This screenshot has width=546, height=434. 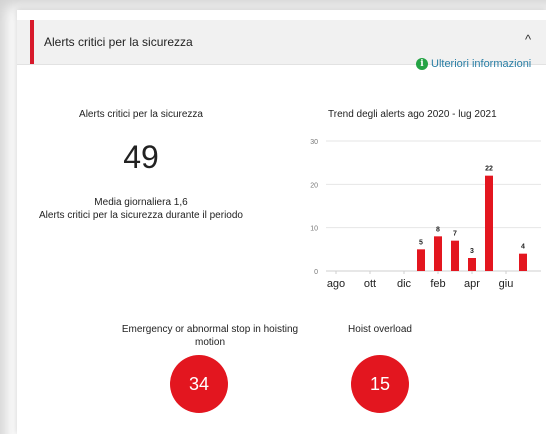 I want to click on x-tick-label: dic, so click(x=404, y=284).